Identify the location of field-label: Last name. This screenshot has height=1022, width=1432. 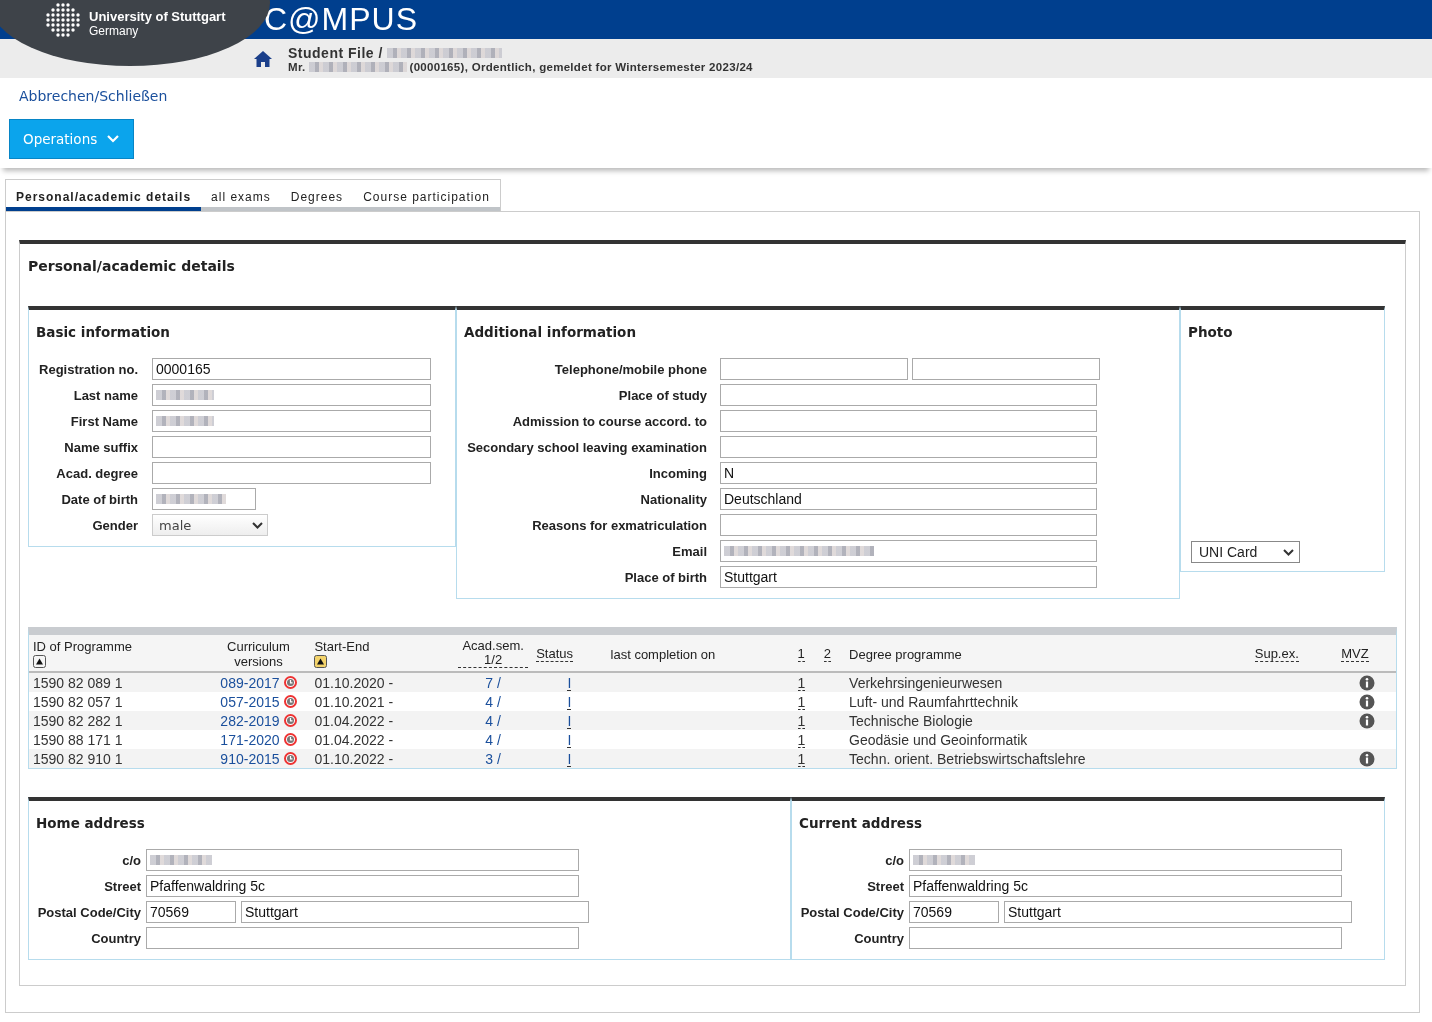
(105, 395).